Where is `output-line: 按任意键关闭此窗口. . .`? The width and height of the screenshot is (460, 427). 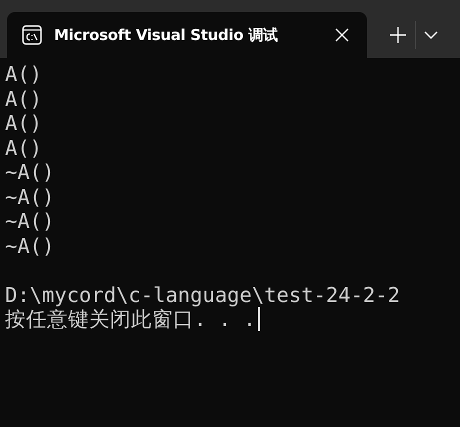 output-line: 按任意键关闭此窗口. . . is located at coordinates (130, 319).